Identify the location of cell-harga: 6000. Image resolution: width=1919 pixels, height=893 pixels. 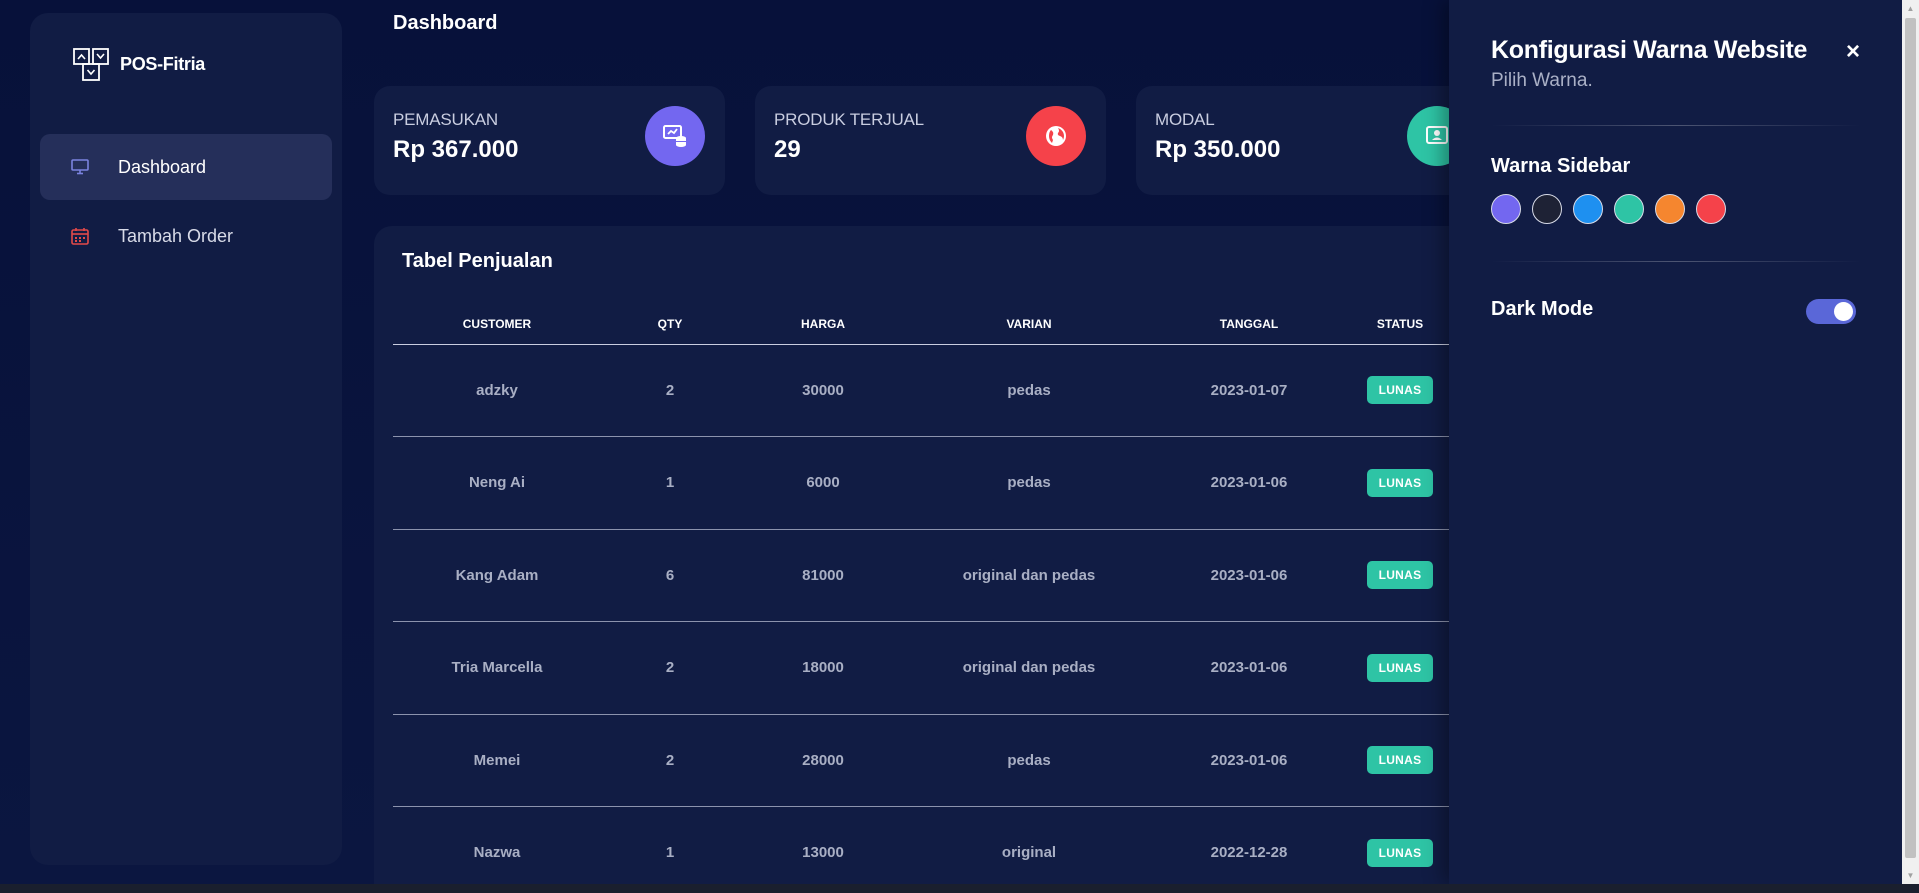
(823, 483).